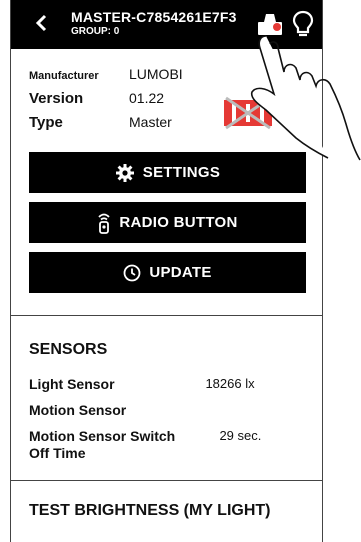 This screenshot has width=361, height=542. Describe the element at coordinates (56, 98) in the screenshot. I see `version-label: Version` at that location.